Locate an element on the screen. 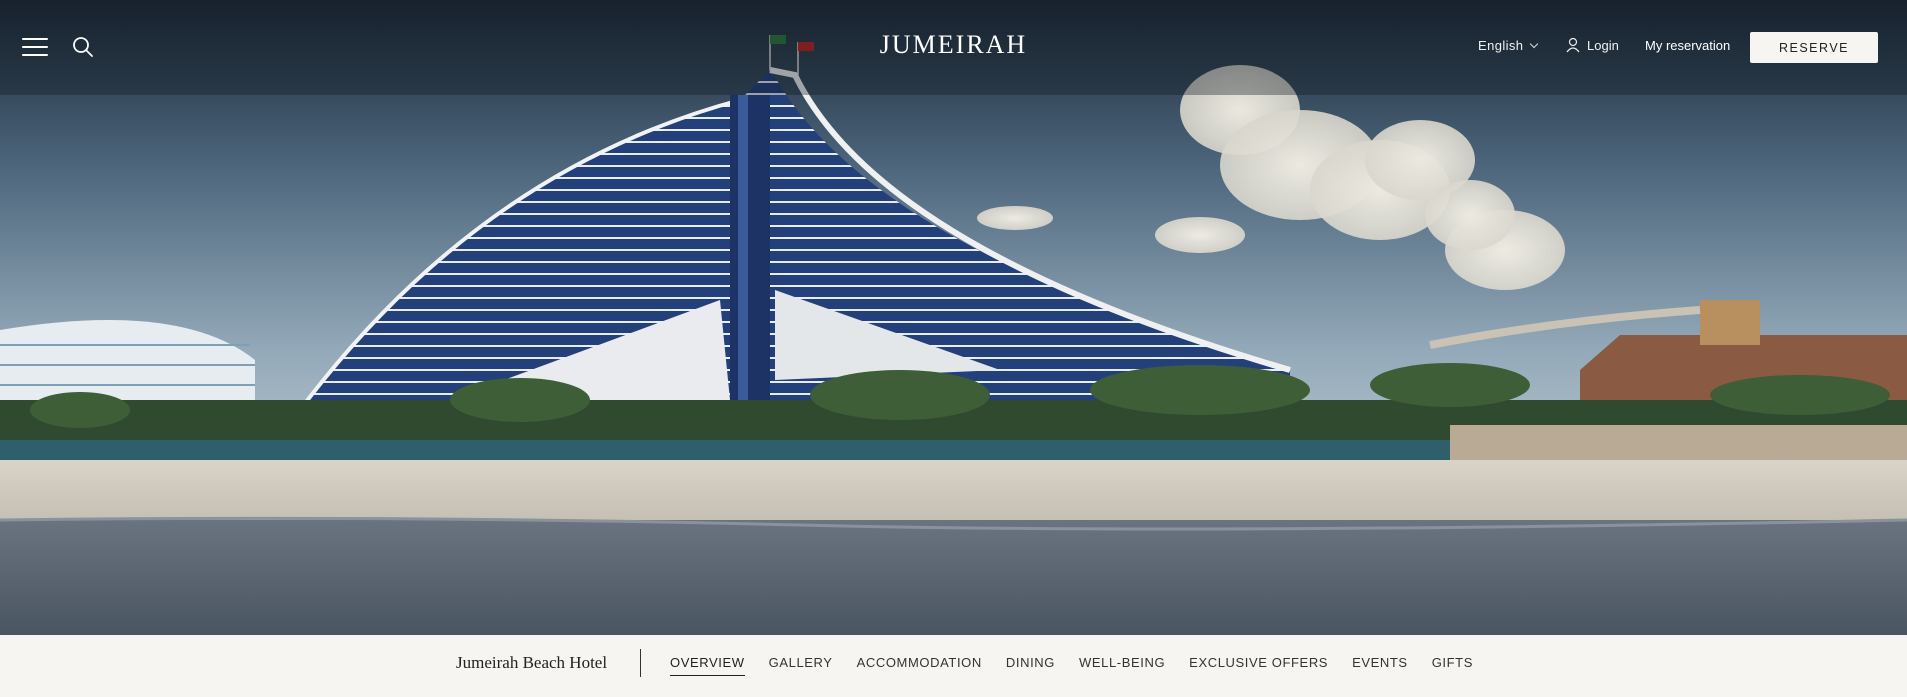 Image resolution: width=1907 pixels, height=697 pixels. reserve-button: RESERVE is located at coordinates (1814, 47).